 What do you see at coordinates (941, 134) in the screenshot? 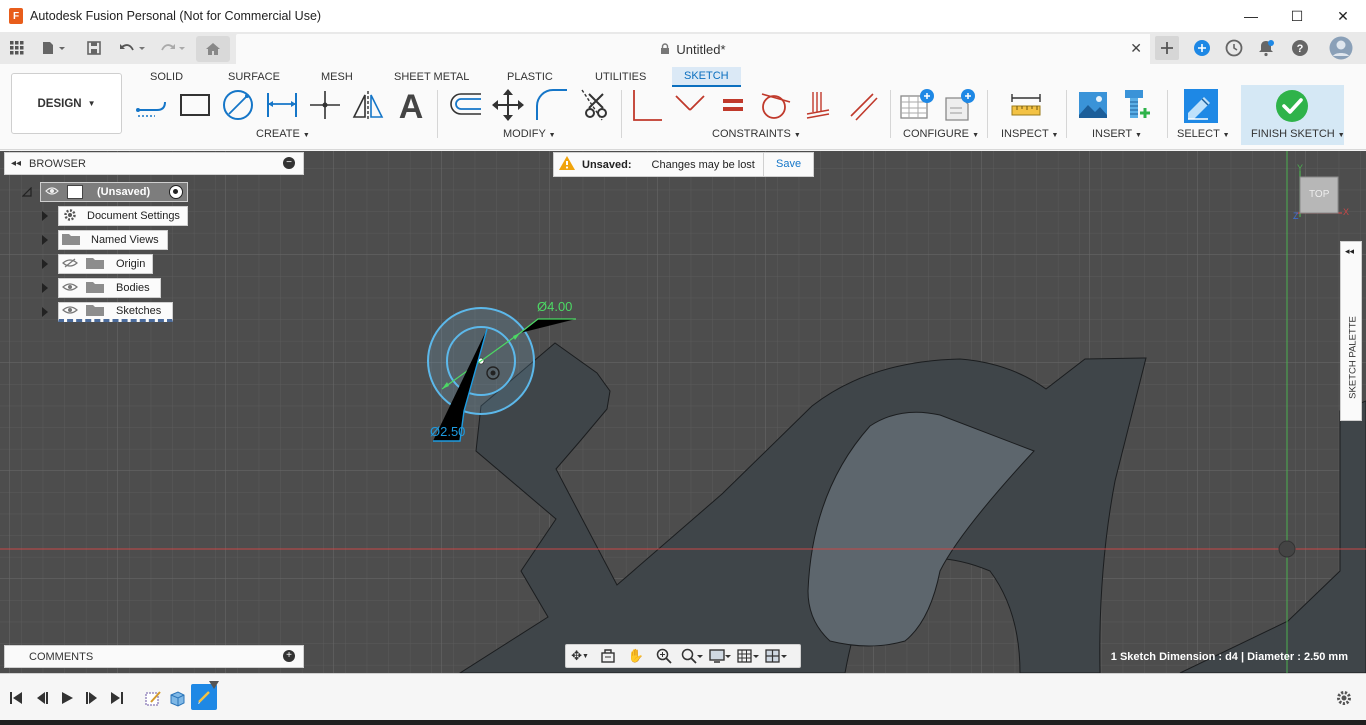
I see `configure-group-label: CONFIGURE ▼` at bounding box center [941, 134].